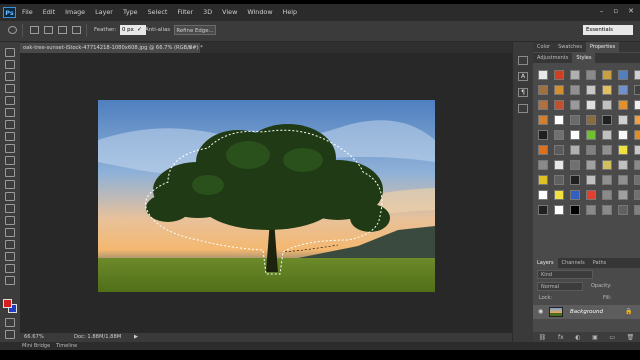  Describe the element at coordinates (7, 303) in the screenshot. I see `foreground-color-swatch` at that location.